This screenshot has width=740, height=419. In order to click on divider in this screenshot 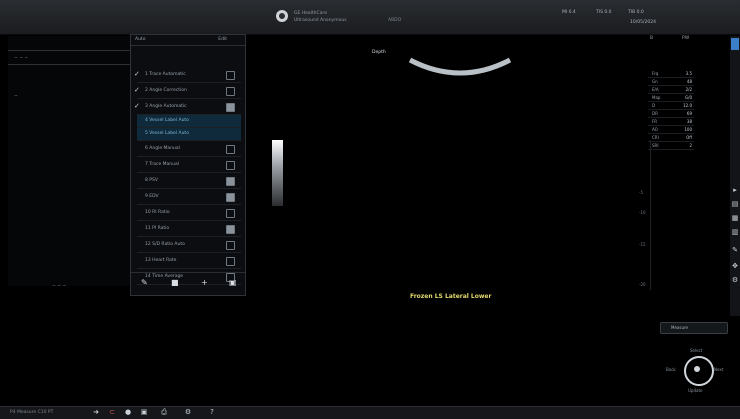, I will do `click(69, 64)`.